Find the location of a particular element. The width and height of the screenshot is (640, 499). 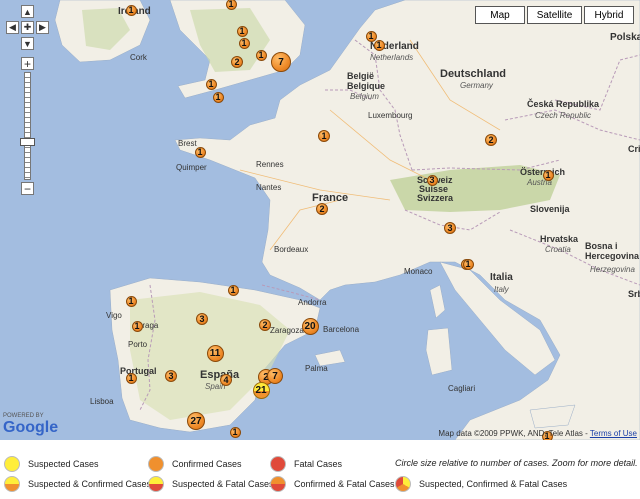

zoom-slider-track is located at coordinates (27, 126).